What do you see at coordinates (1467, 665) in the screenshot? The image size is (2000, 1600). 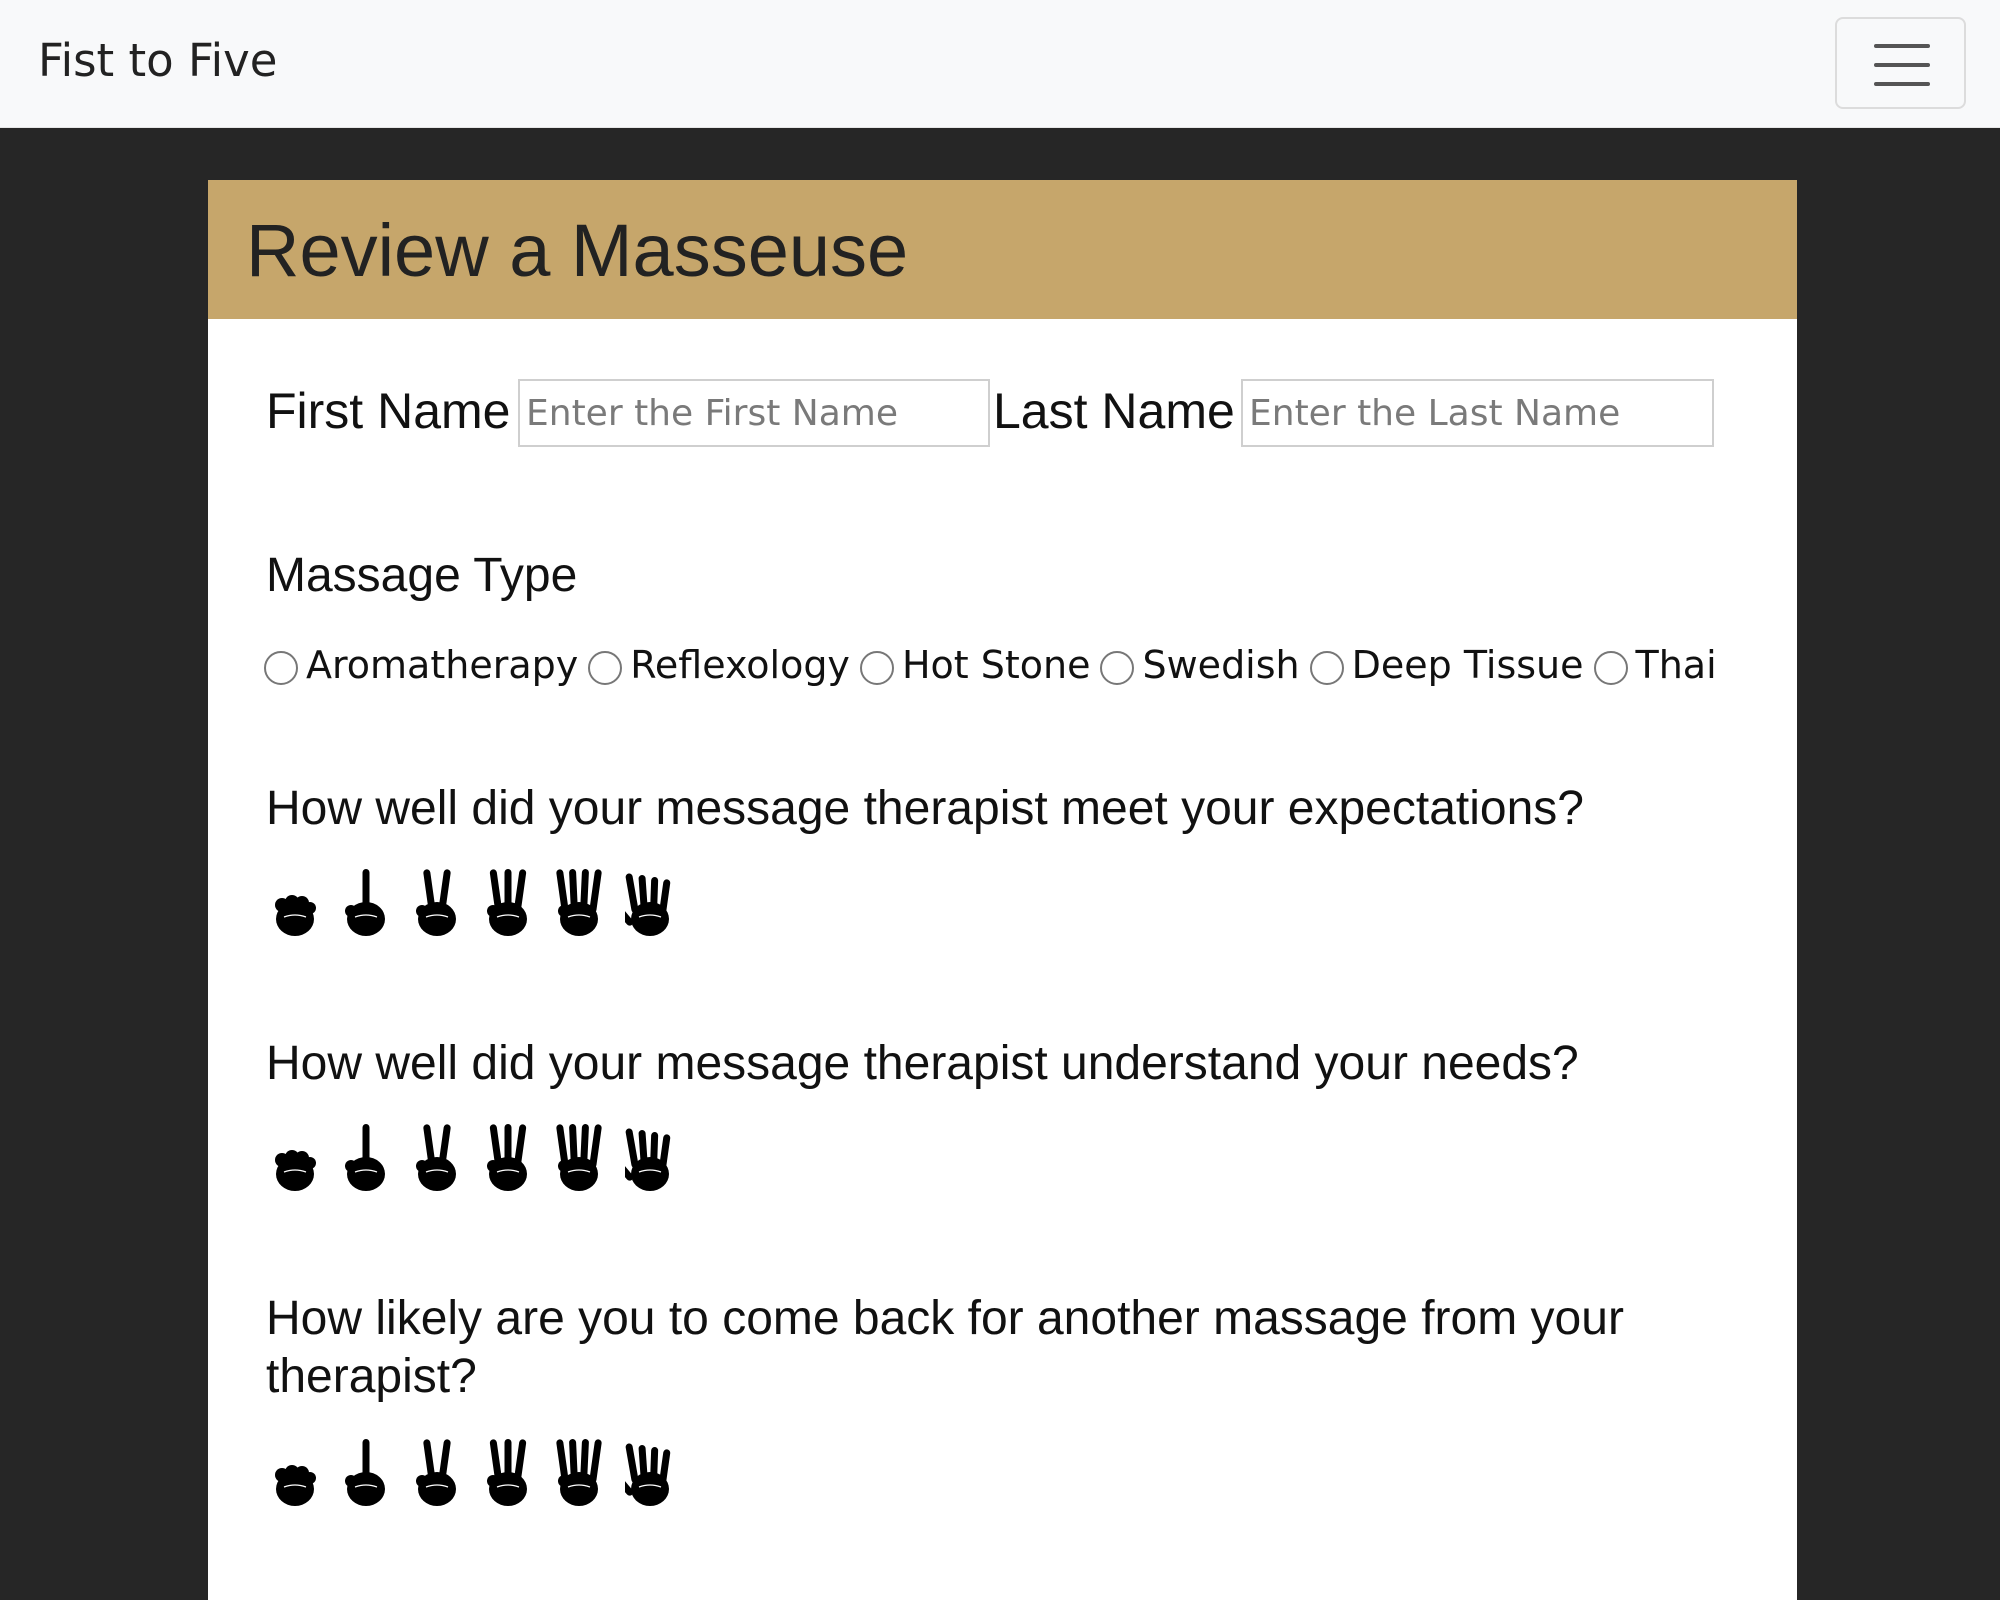 I see `radio-label: Deep Tissue` at bounding box center [1467, 665].